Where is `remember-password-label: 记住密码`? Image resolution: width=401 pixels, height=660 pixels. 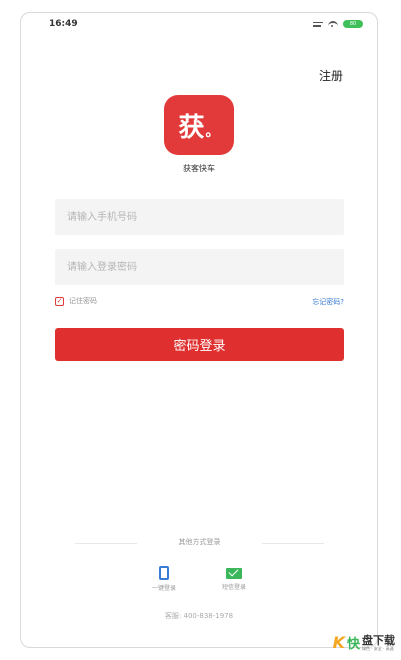
remember-password-label: 记住密码 is located at coordinates (83, 301).